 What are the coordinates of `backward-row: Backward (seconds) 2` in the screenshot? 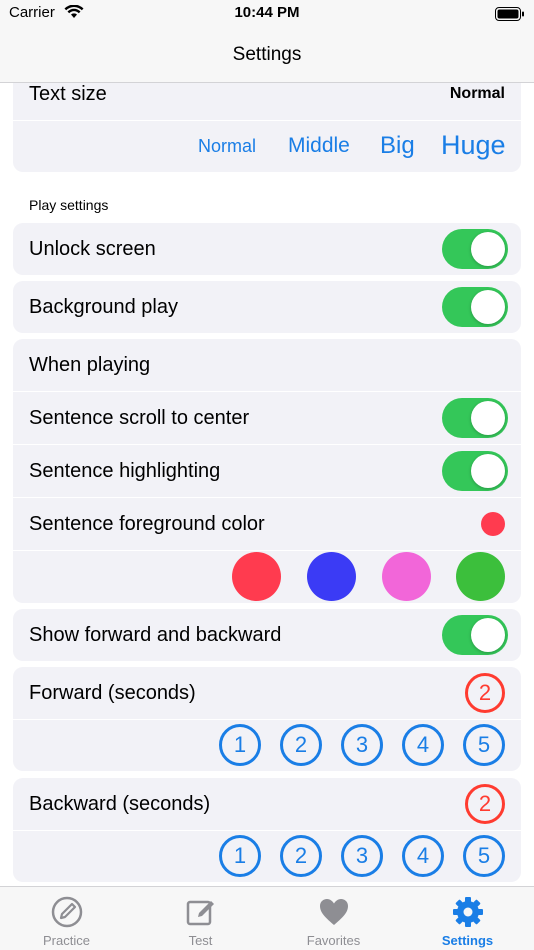 It's located at (267, 804).